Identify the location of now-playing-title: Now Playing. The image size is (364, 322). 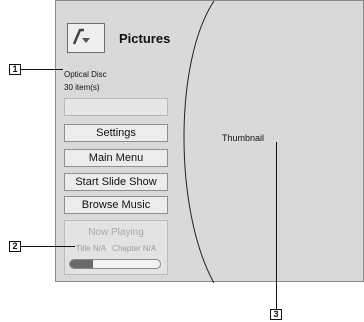
(116, 232).